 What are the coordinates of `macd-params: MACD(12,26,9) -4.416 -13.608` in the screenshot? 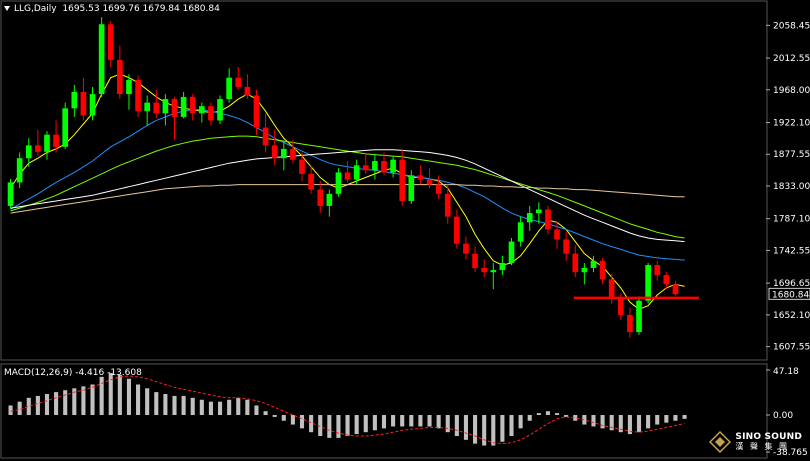 It's located at (73, 373).